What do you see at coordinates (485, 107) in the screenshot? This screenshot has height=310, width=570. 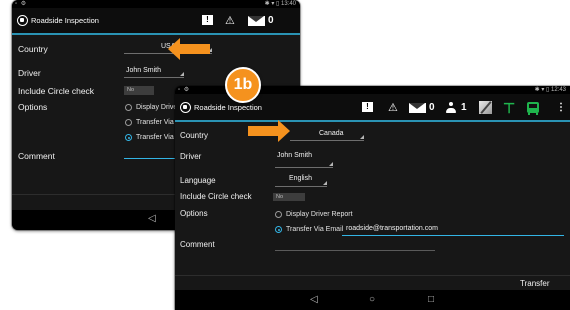 I see `notes-icon` at bounding box center [485, 107].